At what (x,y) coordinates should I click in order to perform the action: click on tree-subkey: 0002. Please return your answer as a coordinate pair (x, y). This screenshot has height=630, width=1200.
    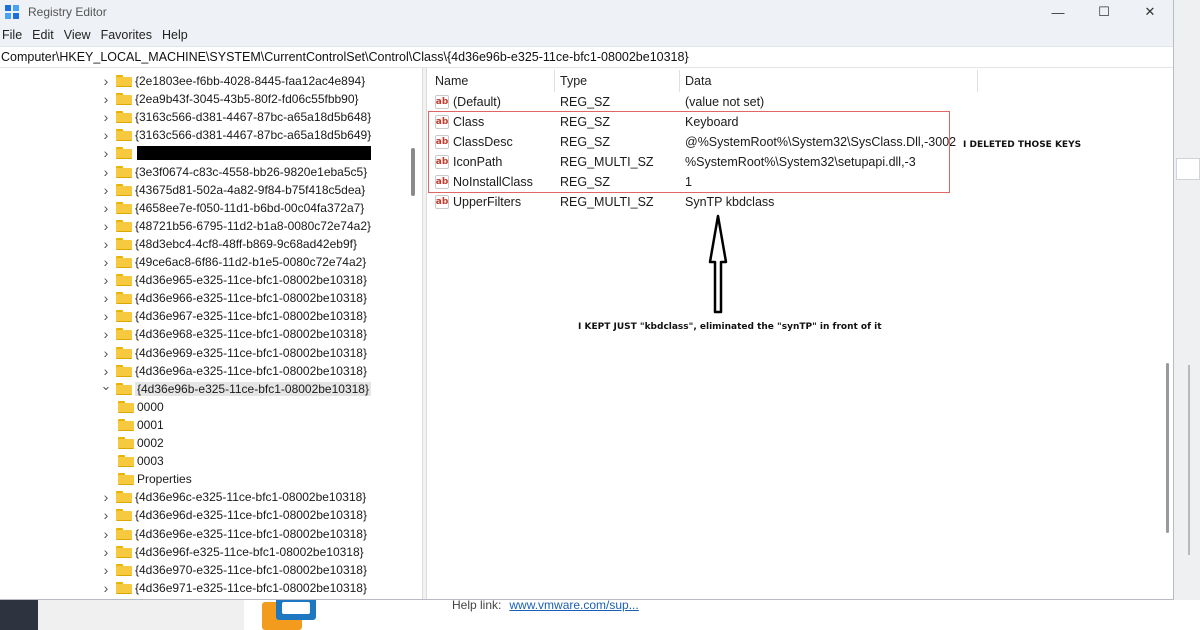
    Looking at the image, I should click on (139, 443).